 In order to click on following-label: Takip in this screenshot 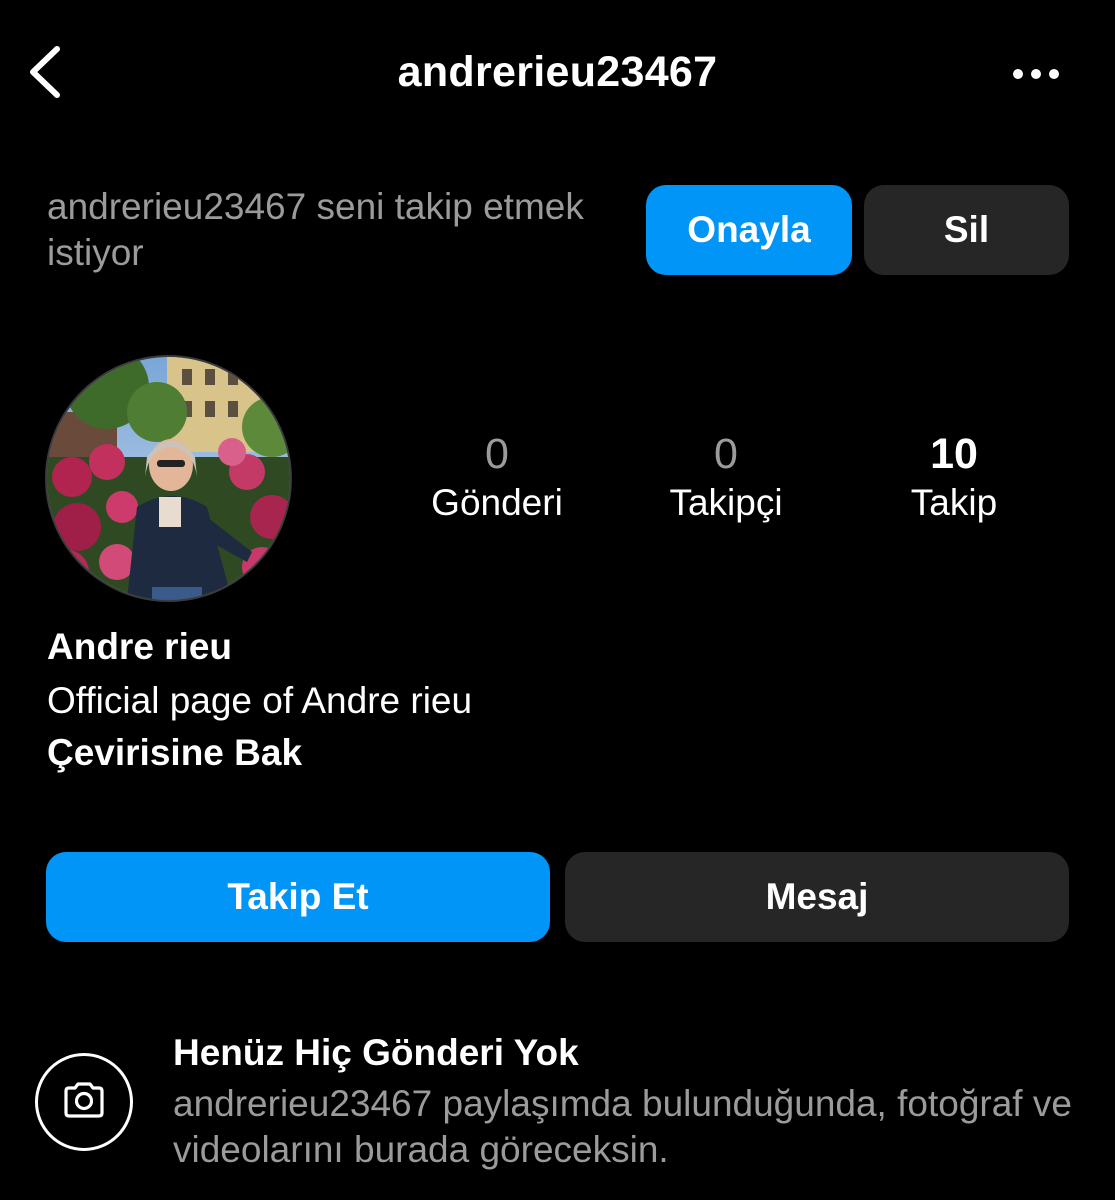, I will do `click(954, 502)`.